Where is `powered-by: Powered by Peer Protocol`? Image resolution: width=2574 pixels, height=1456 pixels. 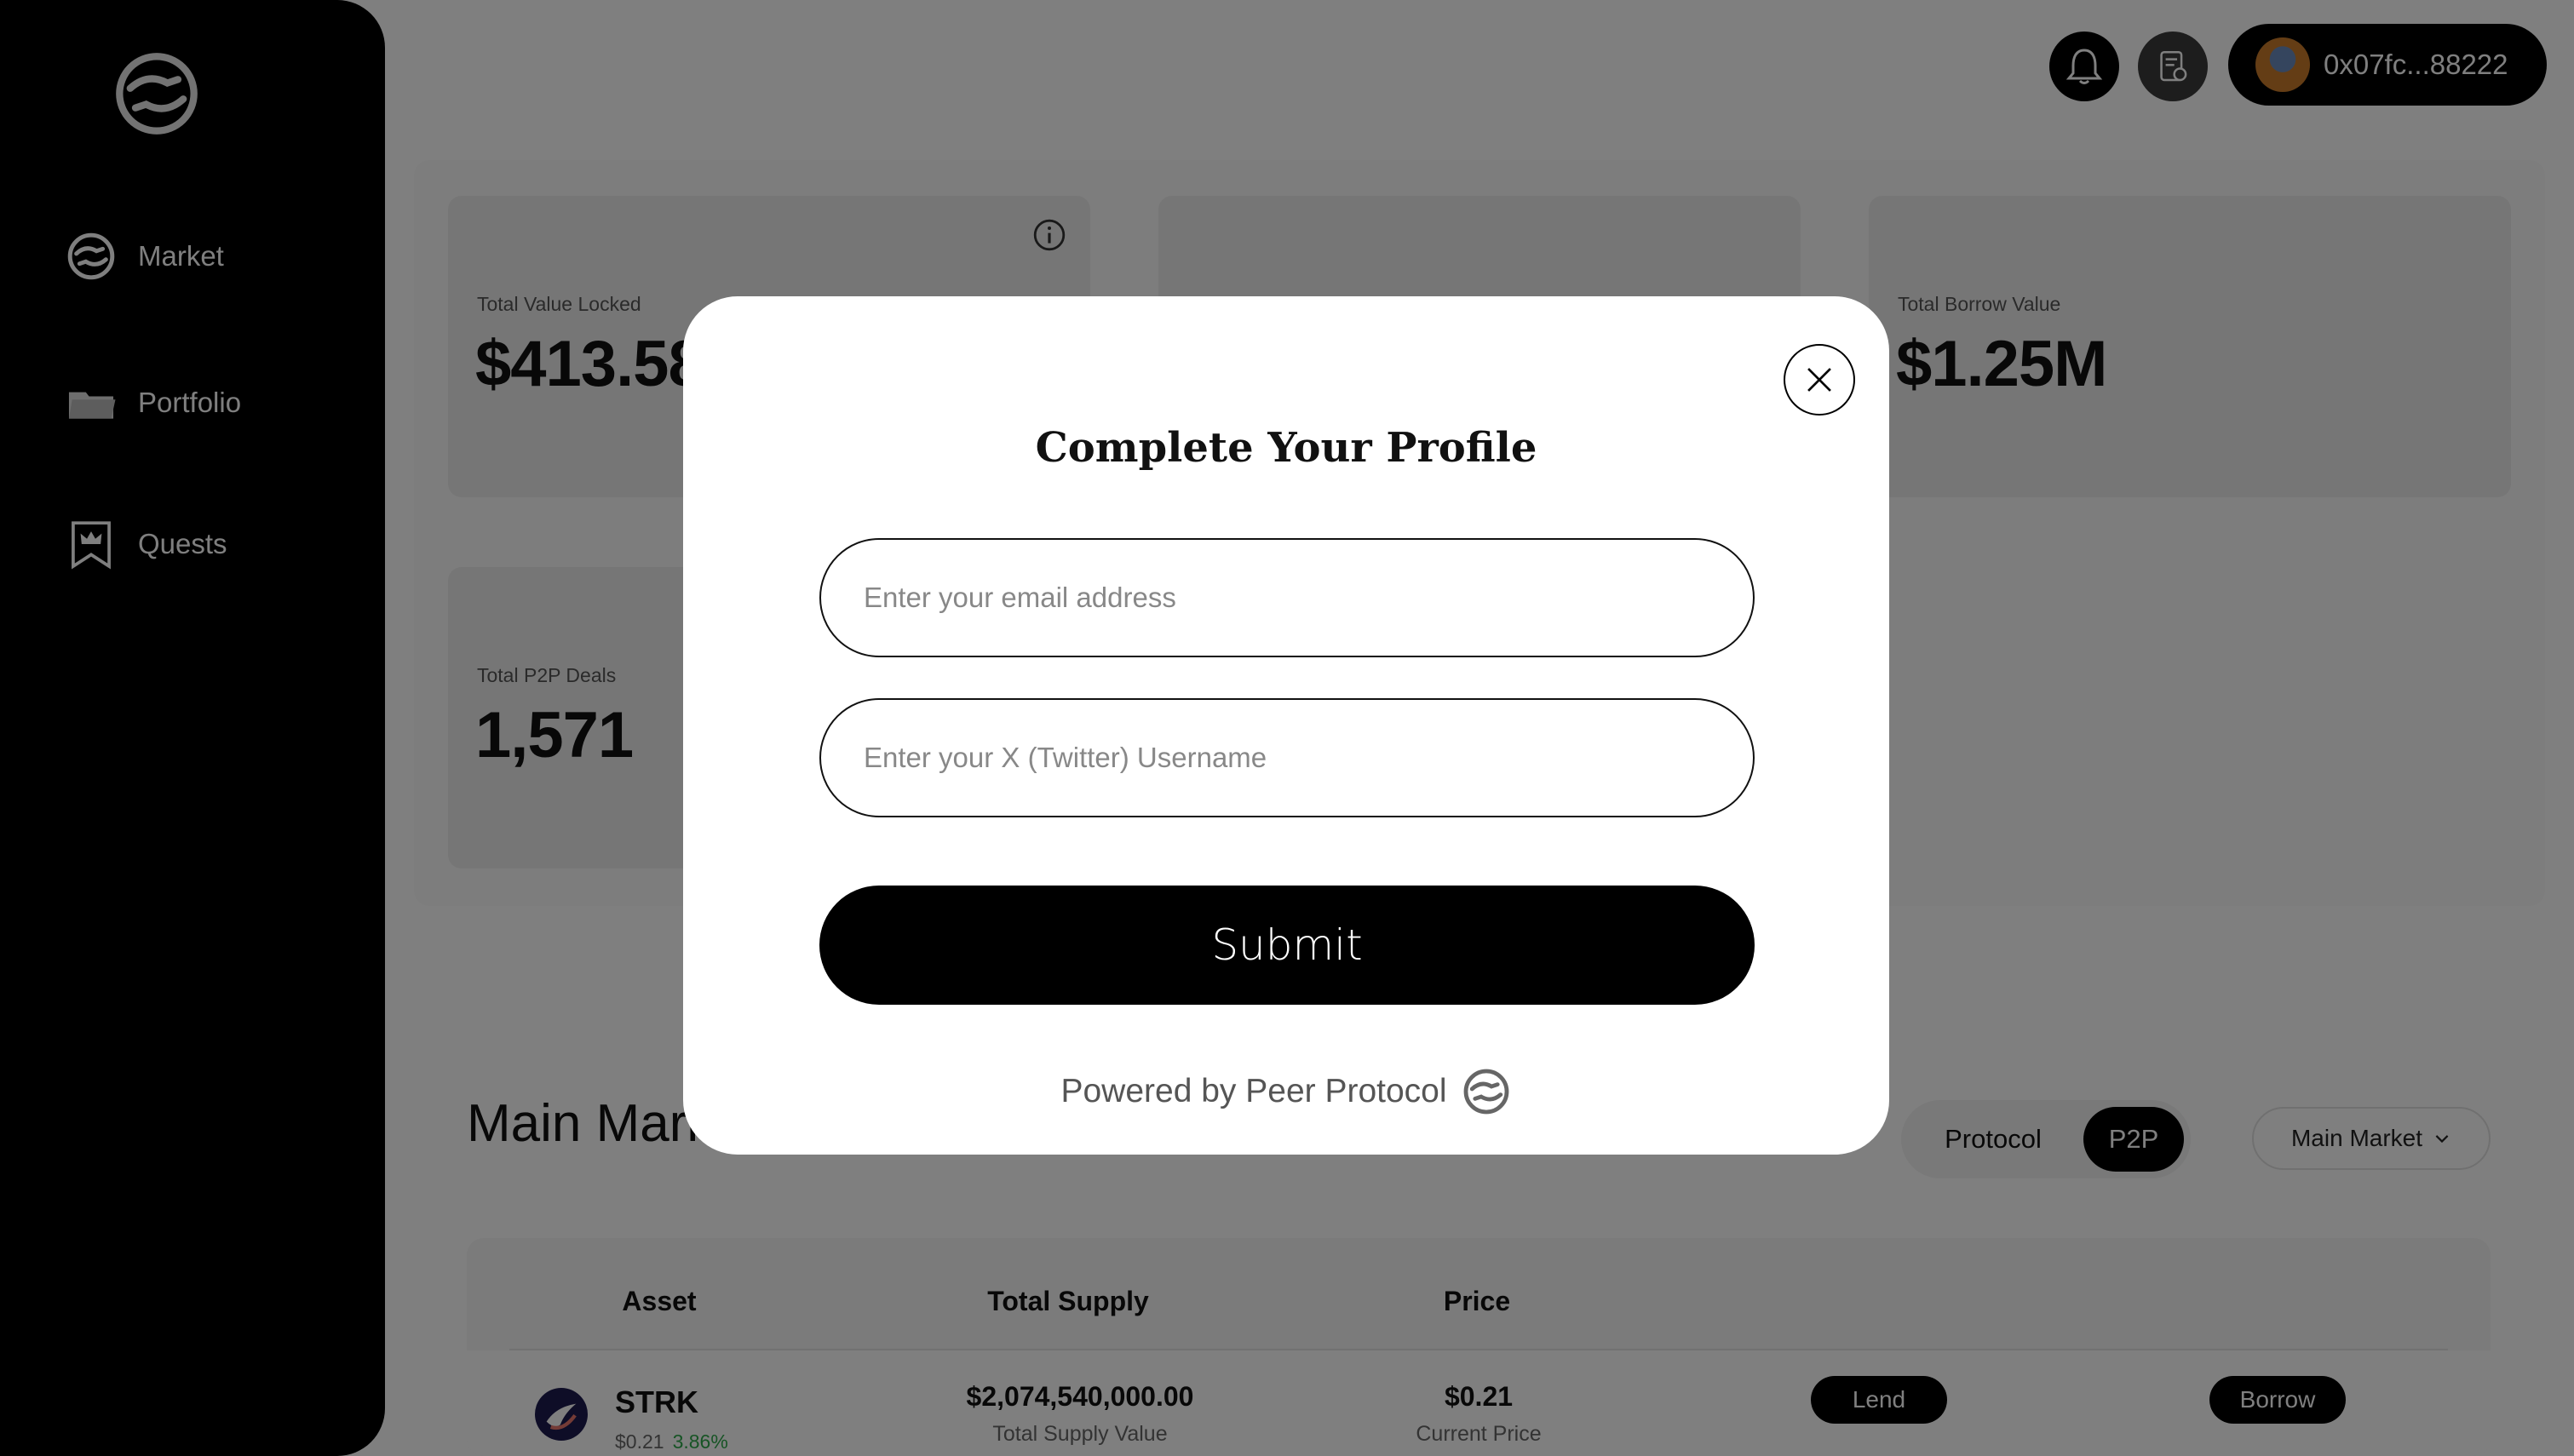
powered-by: Powered by Peer Protocol is located at coordinates (1286, 1092).